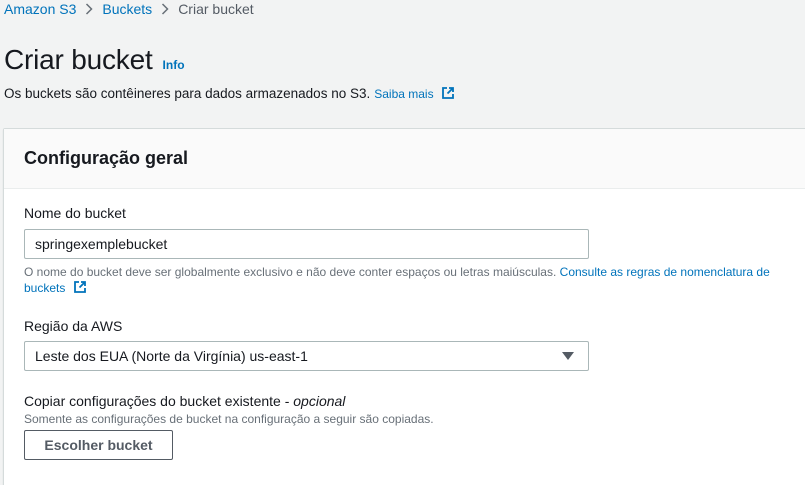 Image resolution: width=805 pixels, height=485 pixels. What do you see at coordinates (75, 213) in the screenshot?
I see `bucket-name-label: Nome do bucket` at bounding box center [75, 213].